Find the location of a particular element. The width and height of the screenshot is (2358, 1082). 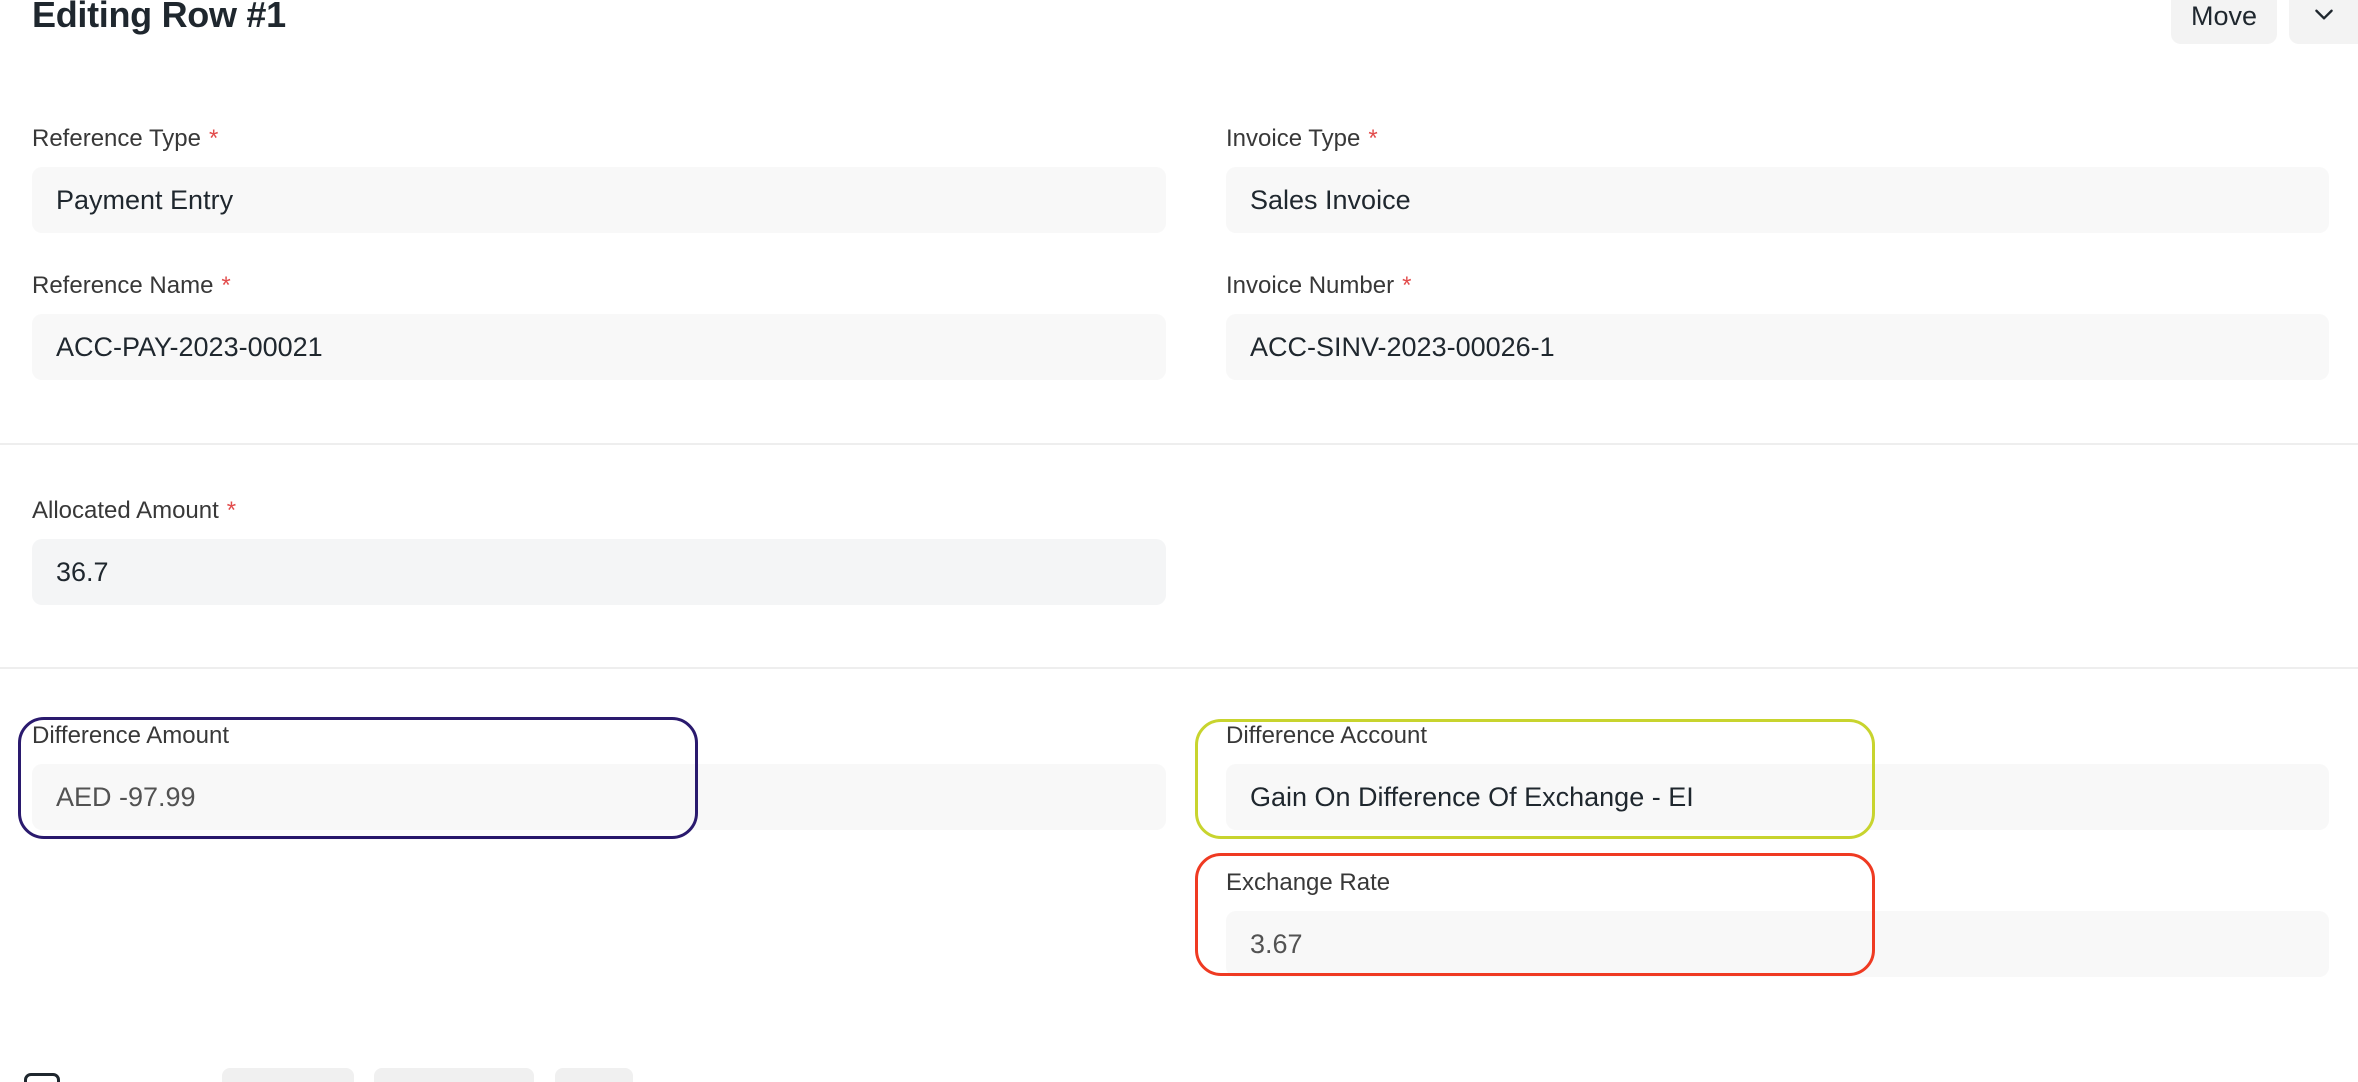

difference-amount-label: Difference Amount is located at coordinates (131, 735).